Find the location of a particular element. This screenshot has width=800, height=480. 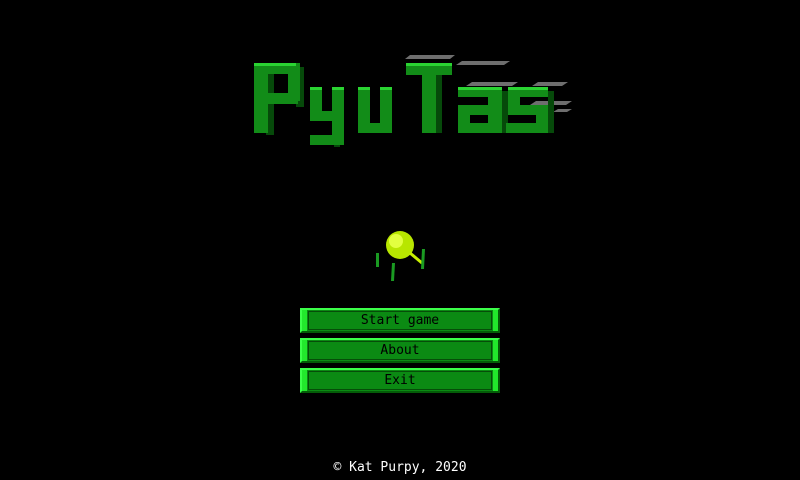

about-label: About is located at coordinates (400, 350).